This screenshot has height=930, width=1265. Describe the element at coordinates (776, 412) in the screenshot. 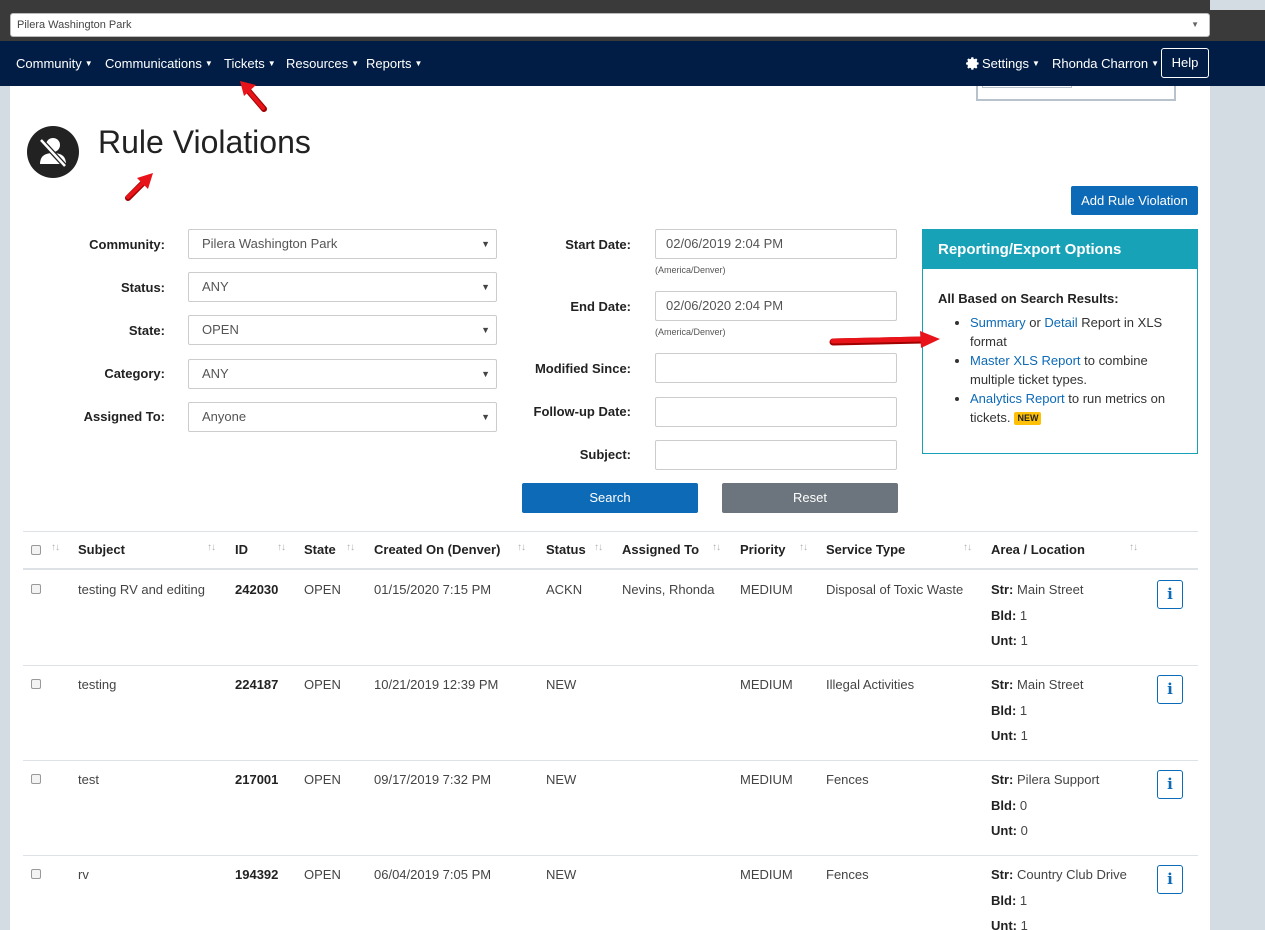

I see `followup-date-input` at that location.